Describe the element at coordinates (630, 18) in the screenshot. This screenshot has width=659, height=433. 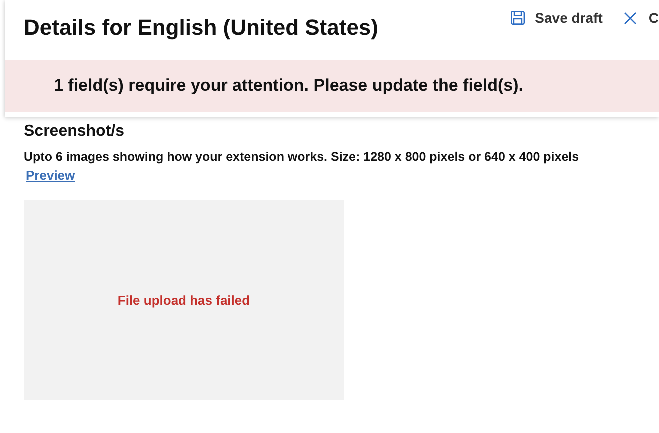
I see `close-icon` at that location.